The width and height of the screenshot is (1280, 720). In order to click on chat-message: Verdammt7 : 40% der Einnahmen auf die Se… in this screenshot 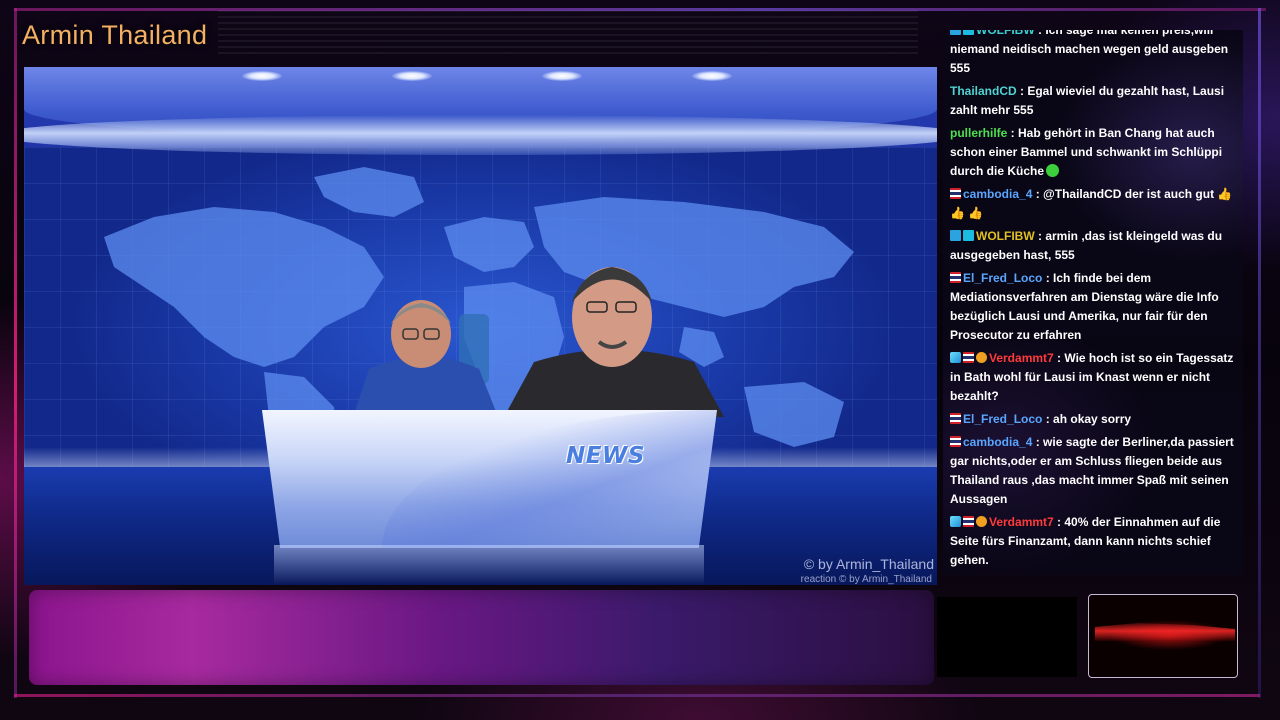, I will do `click(1096, 541)`.